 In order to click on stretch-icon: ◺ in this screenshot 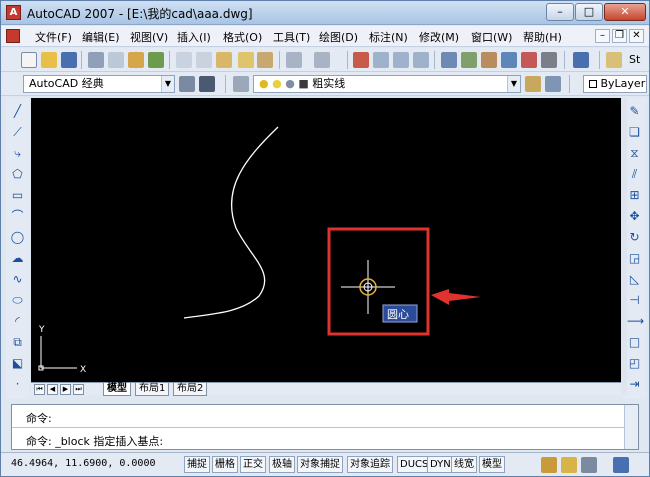, I will do `click(634, 279)`.